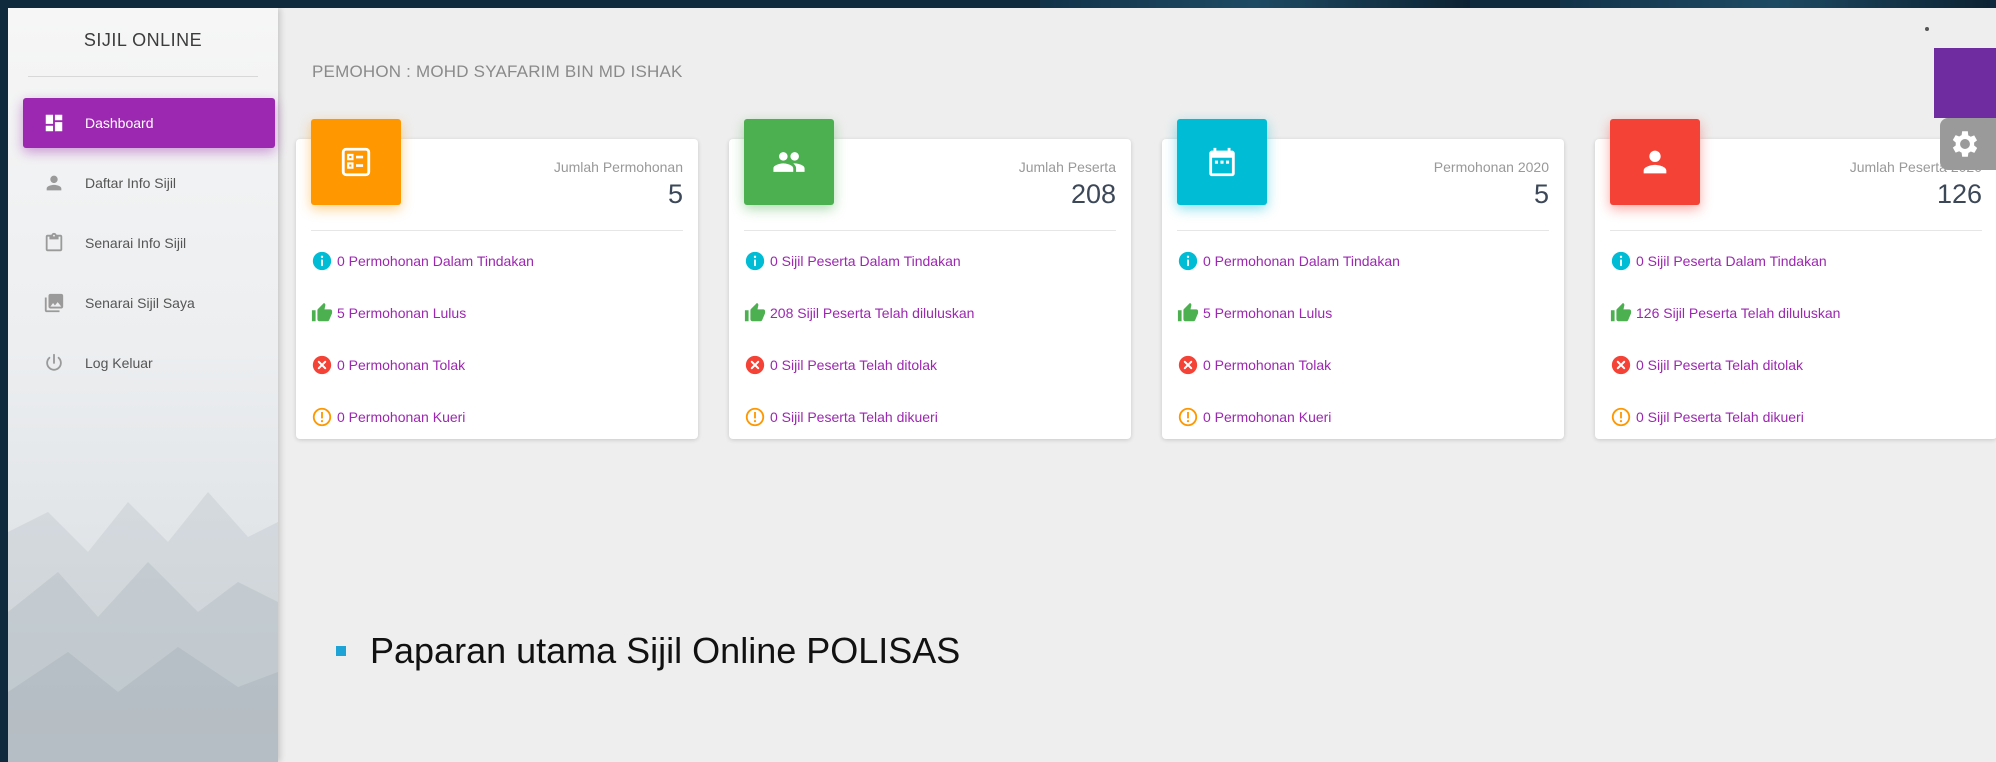 The height and width of the screenshot is (762, 1996). What do you see at coordinates (1959, 194) in the screenshot?
I see `card-value: 126` at bounding box center [1959, 194].